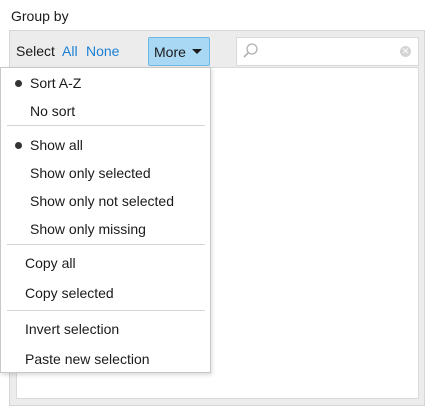 The width and height of the screenshot is (435, 413). Describe the element at coordinates (52, 111) in the screenshot. I see `menu-item-no-sort: No sort` at that location.